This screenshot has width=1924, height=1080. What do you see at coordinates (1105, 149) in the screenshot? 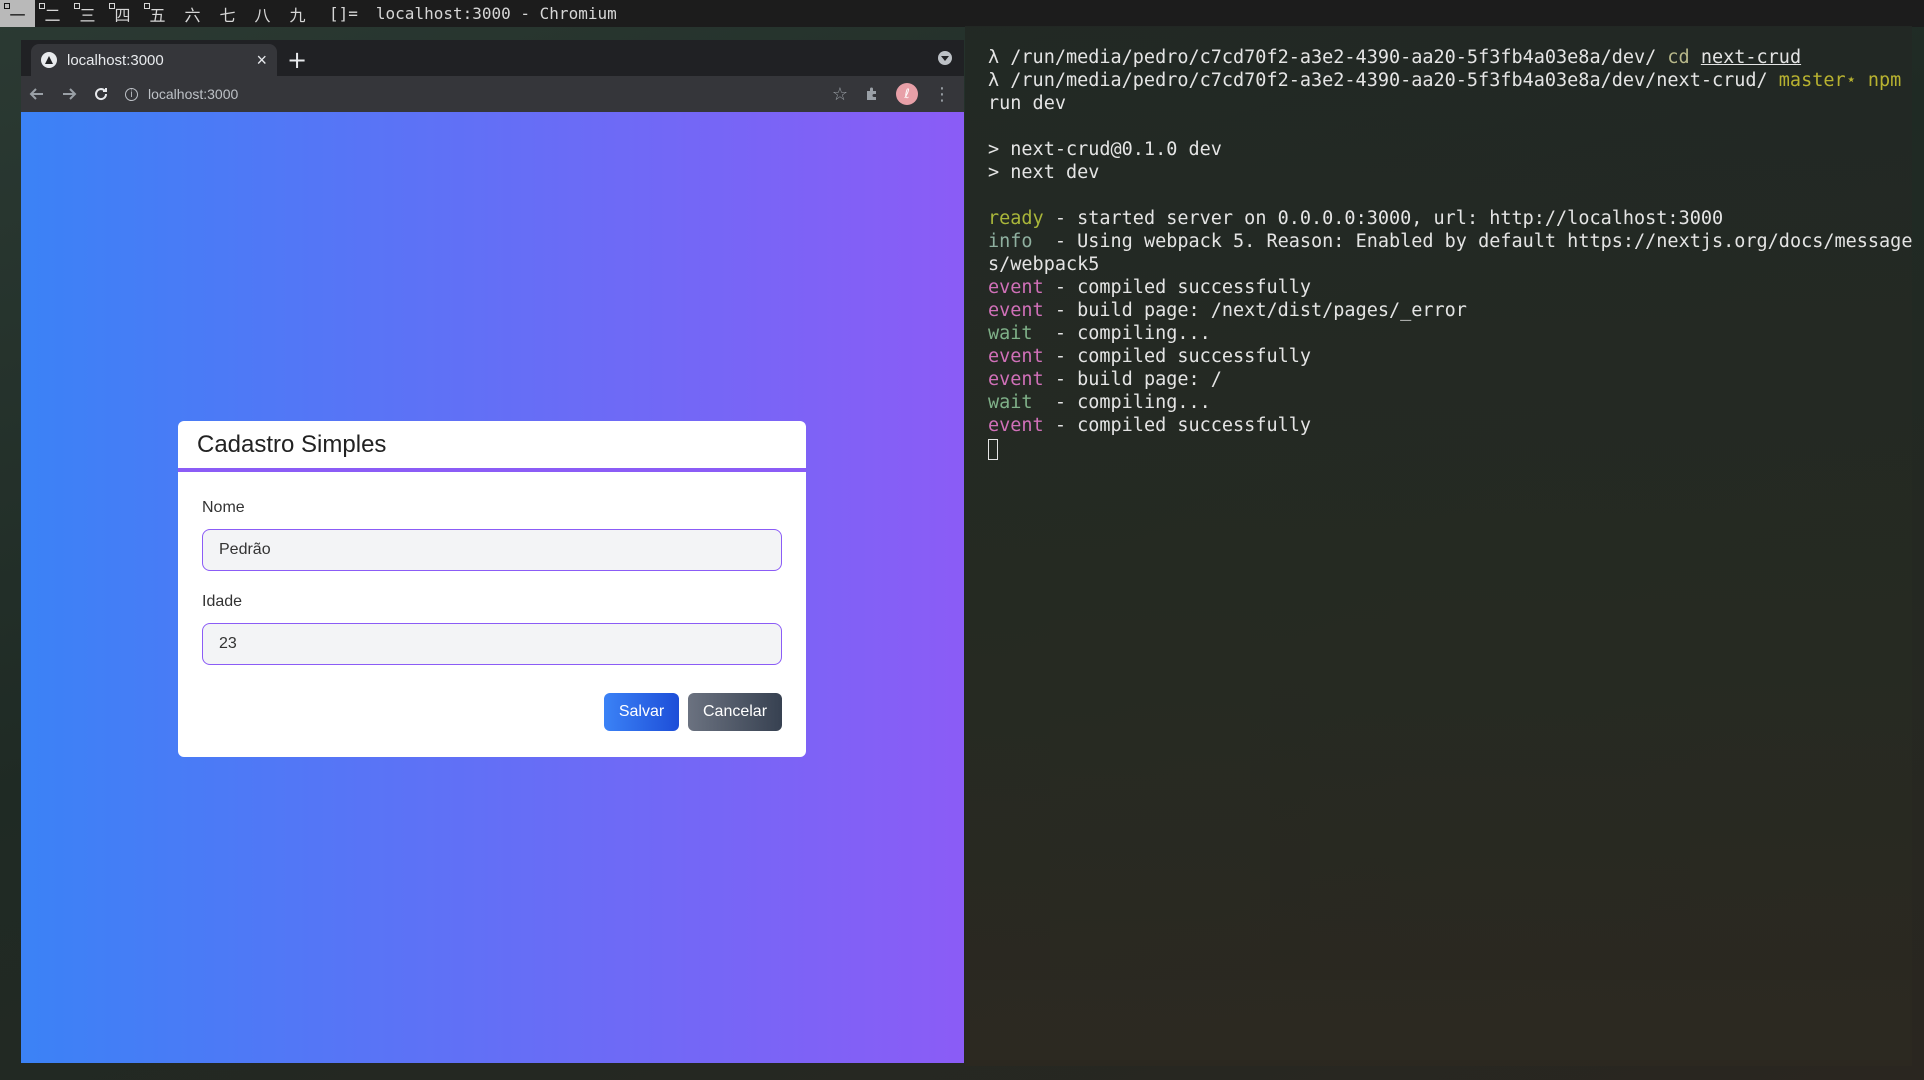
I see `terminal-line: > next-crud@0.1.0 dev` at bounding box center [1105, 149].